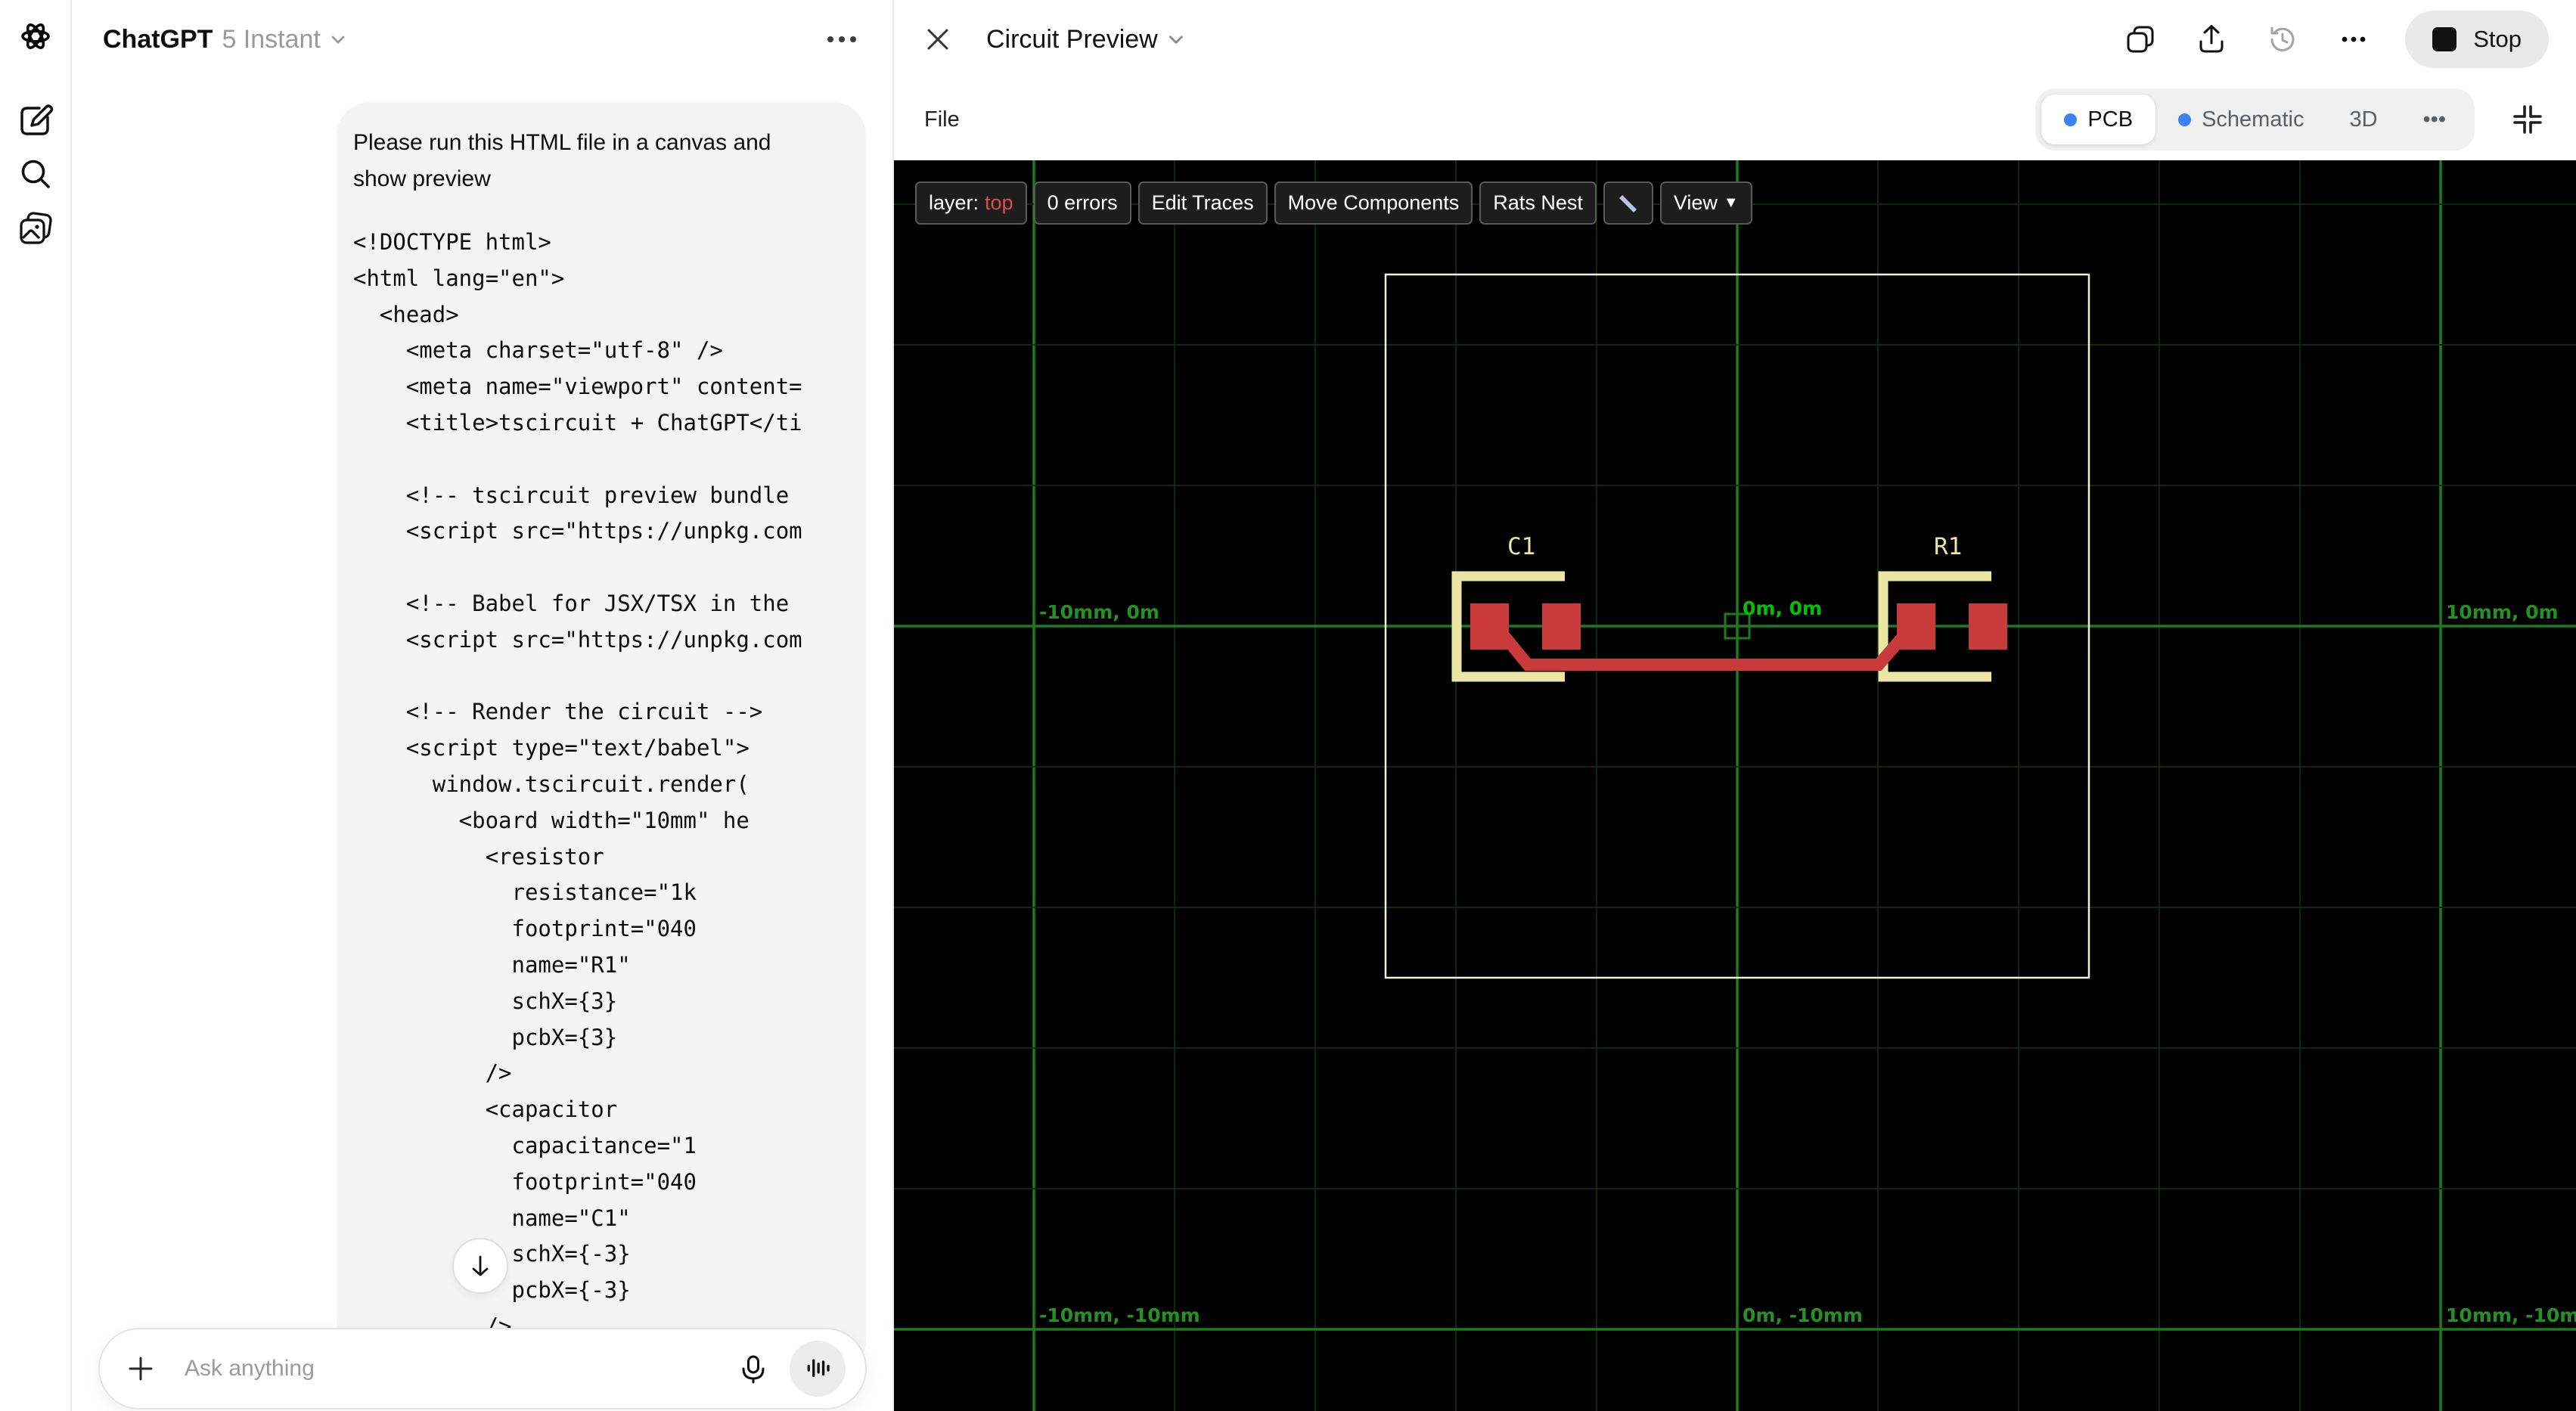 This screenshot has height=1411, width=2576. I want to click on dictate-mic-button, so click(753, 1368).